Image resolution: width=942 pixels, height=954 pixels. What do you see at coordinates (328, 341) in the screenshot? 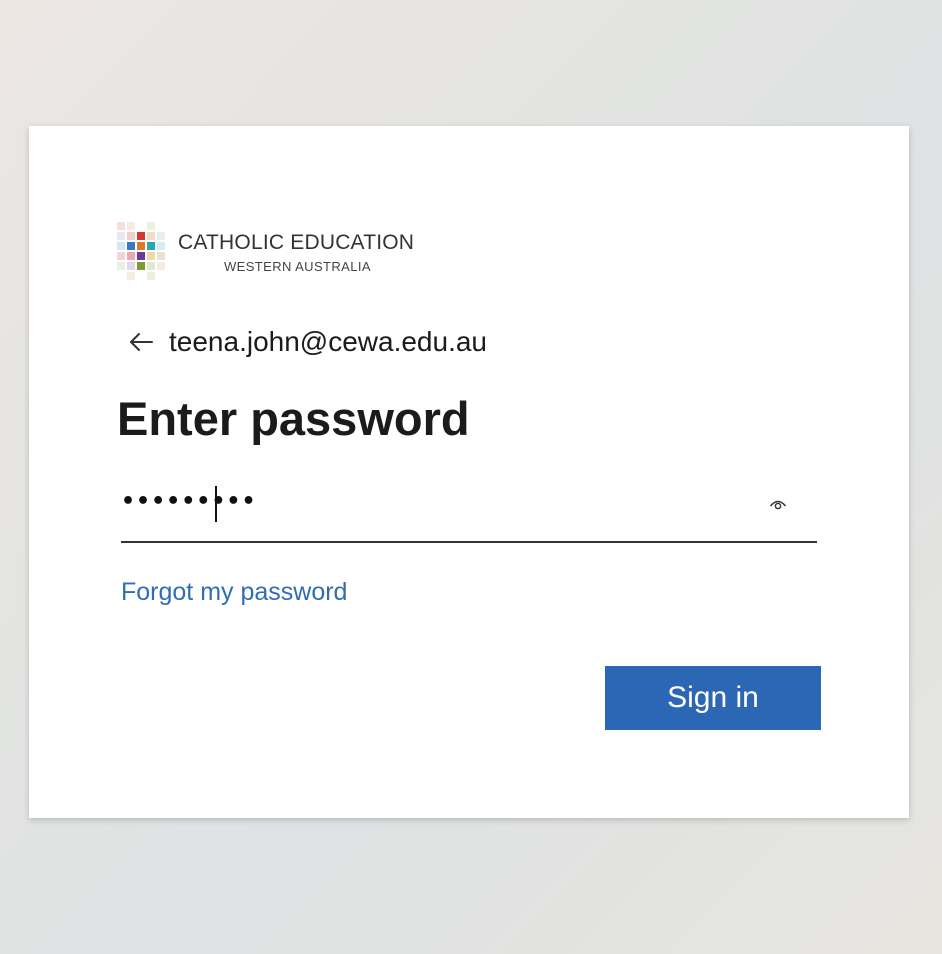
I see `account-email: teena.john@cewa.edu.au` at bounding box center [328, 341].